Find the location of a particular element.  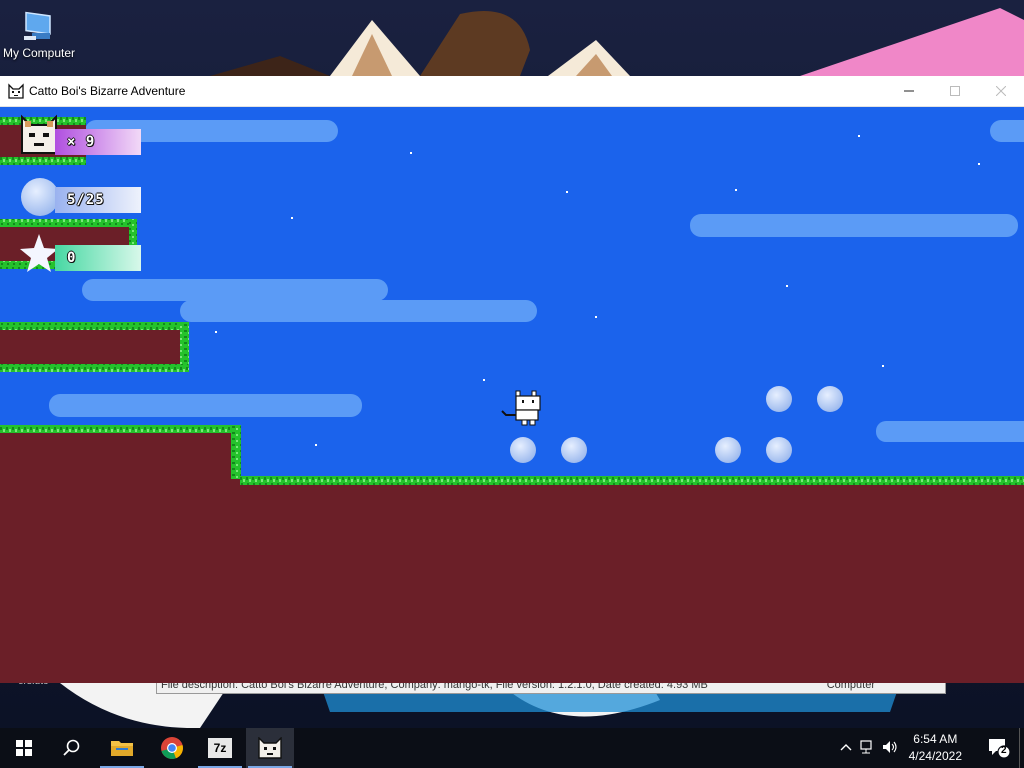

maximize-icon is located at coordinates (955, 91).